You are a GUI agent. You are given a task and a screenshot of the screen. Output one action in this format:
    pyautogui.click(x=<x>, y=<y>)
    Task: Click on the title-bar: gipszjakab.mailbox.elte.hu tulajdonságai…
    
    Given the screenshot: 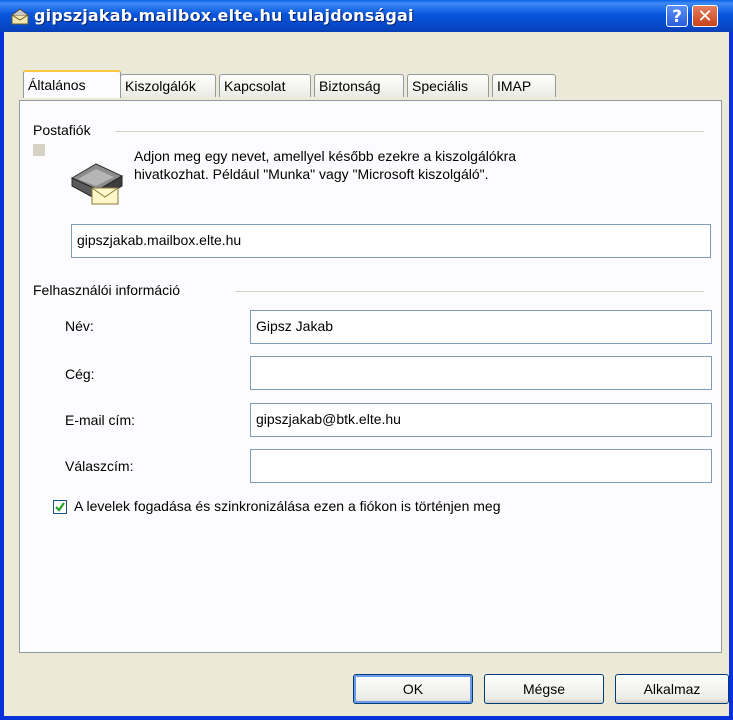 What is the action you would take?
    pyautogui.click(x=366, y=16)
    